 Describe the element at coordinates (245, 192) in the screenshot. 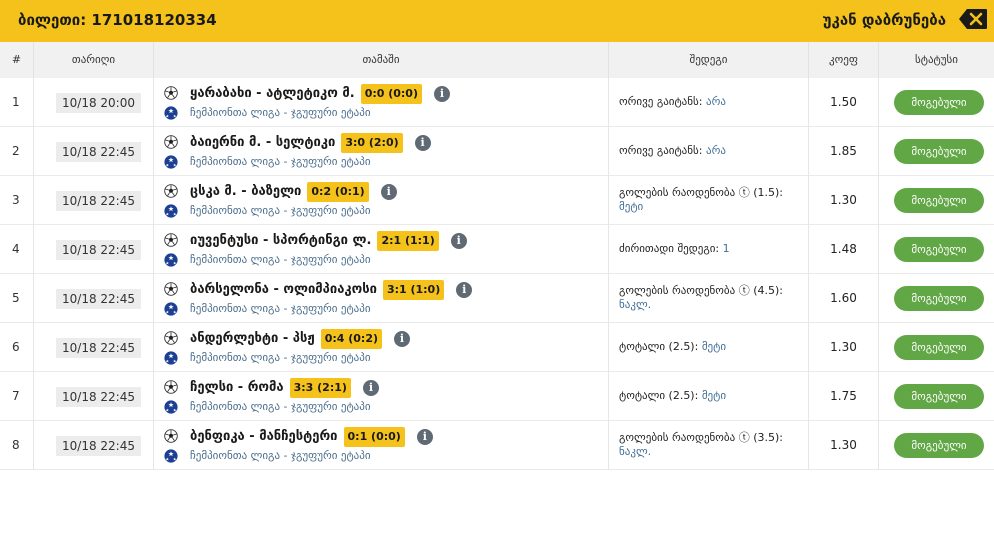

I see `match-teams: ცსკა მ. - ბაზელი` at that location.